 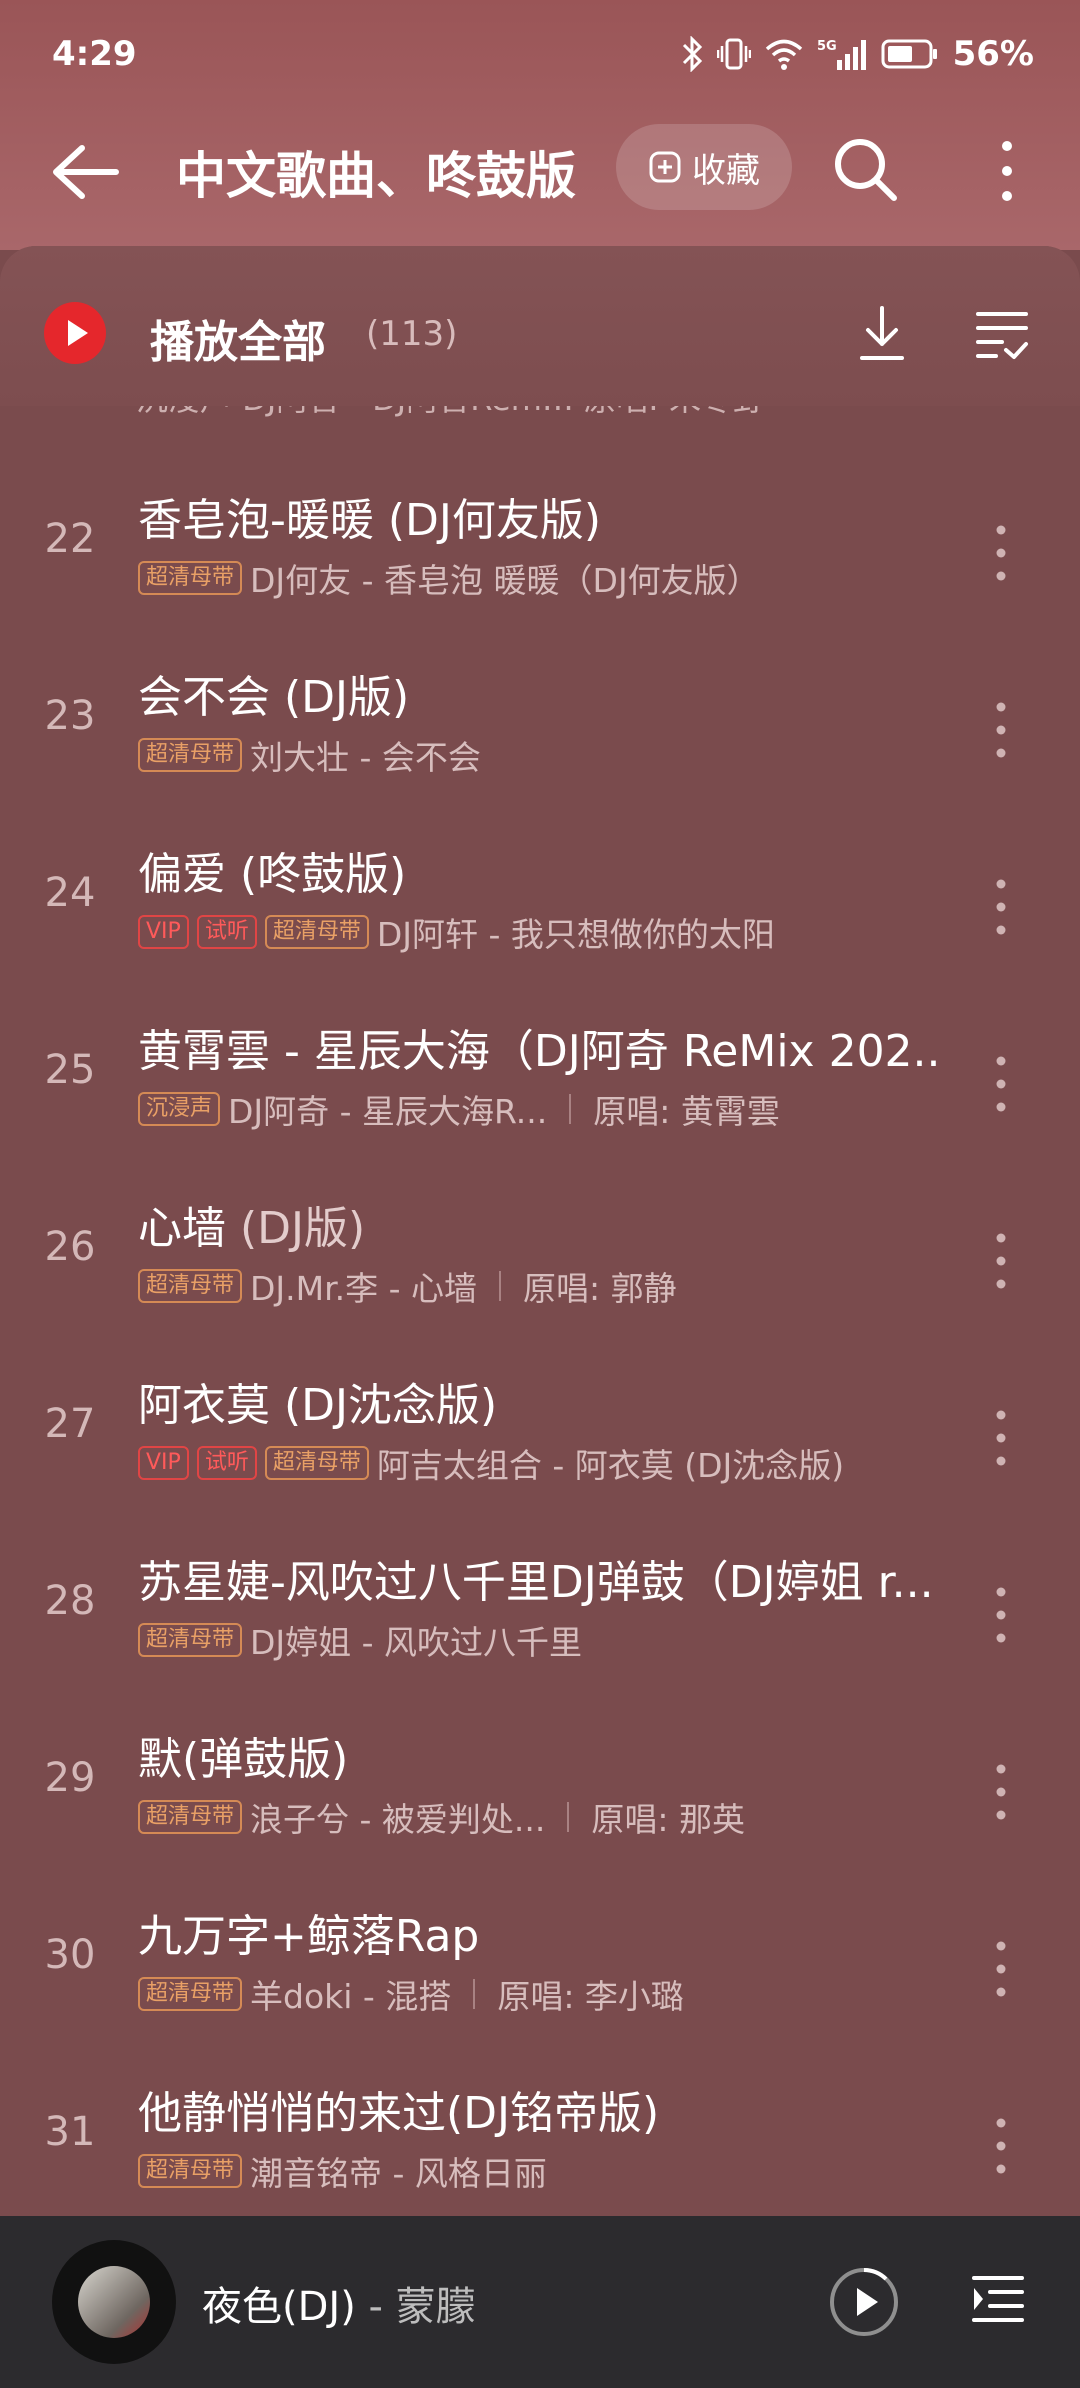 What do you see at coordinates (540, 1968) in the screenshot?
I see `song-row: 30 九万字+鲸落Rap 超清母带 羊doki - 混搭 原唱: 李小璐` at bounding box center [540, 1968].